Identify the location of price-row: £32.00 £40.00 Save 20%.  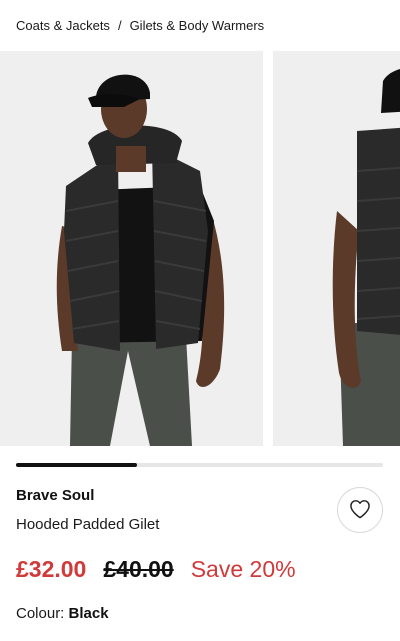
(156, 569).